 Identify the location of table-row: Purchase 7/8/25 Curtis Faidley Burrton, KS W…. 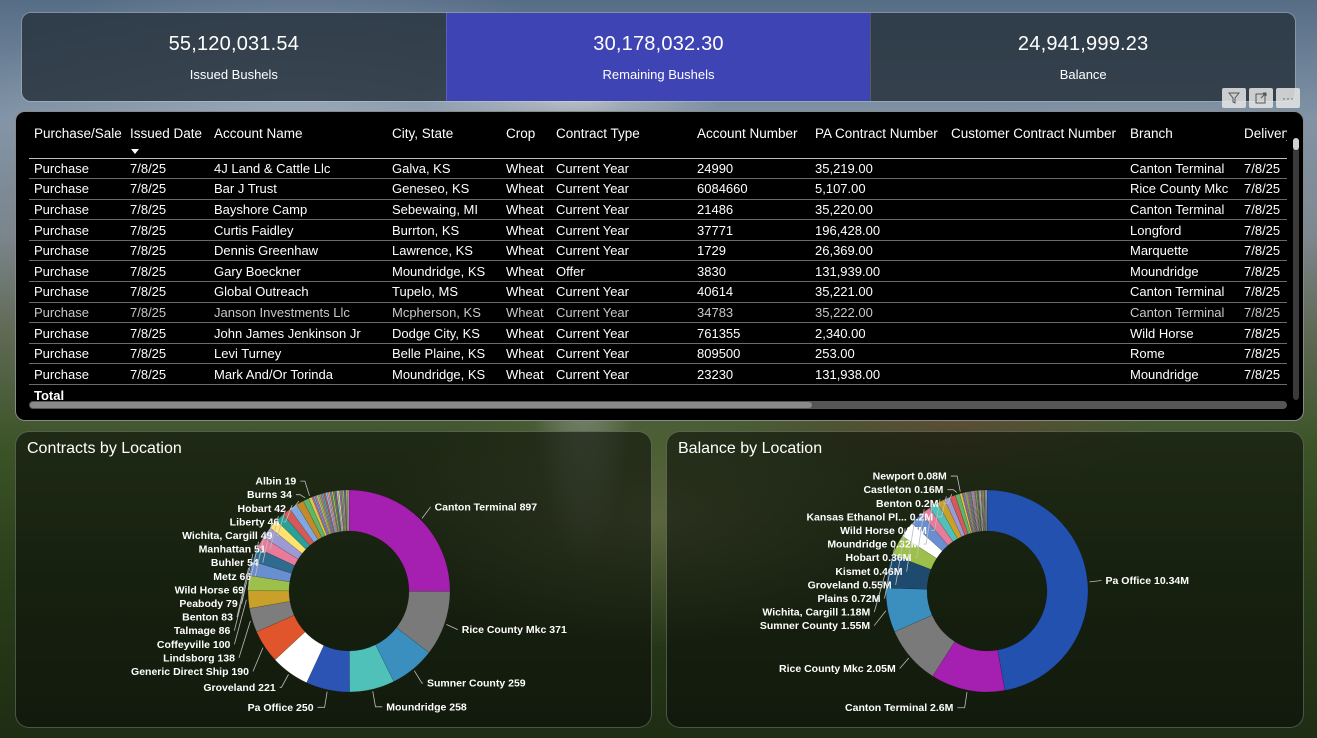
(658, 230).